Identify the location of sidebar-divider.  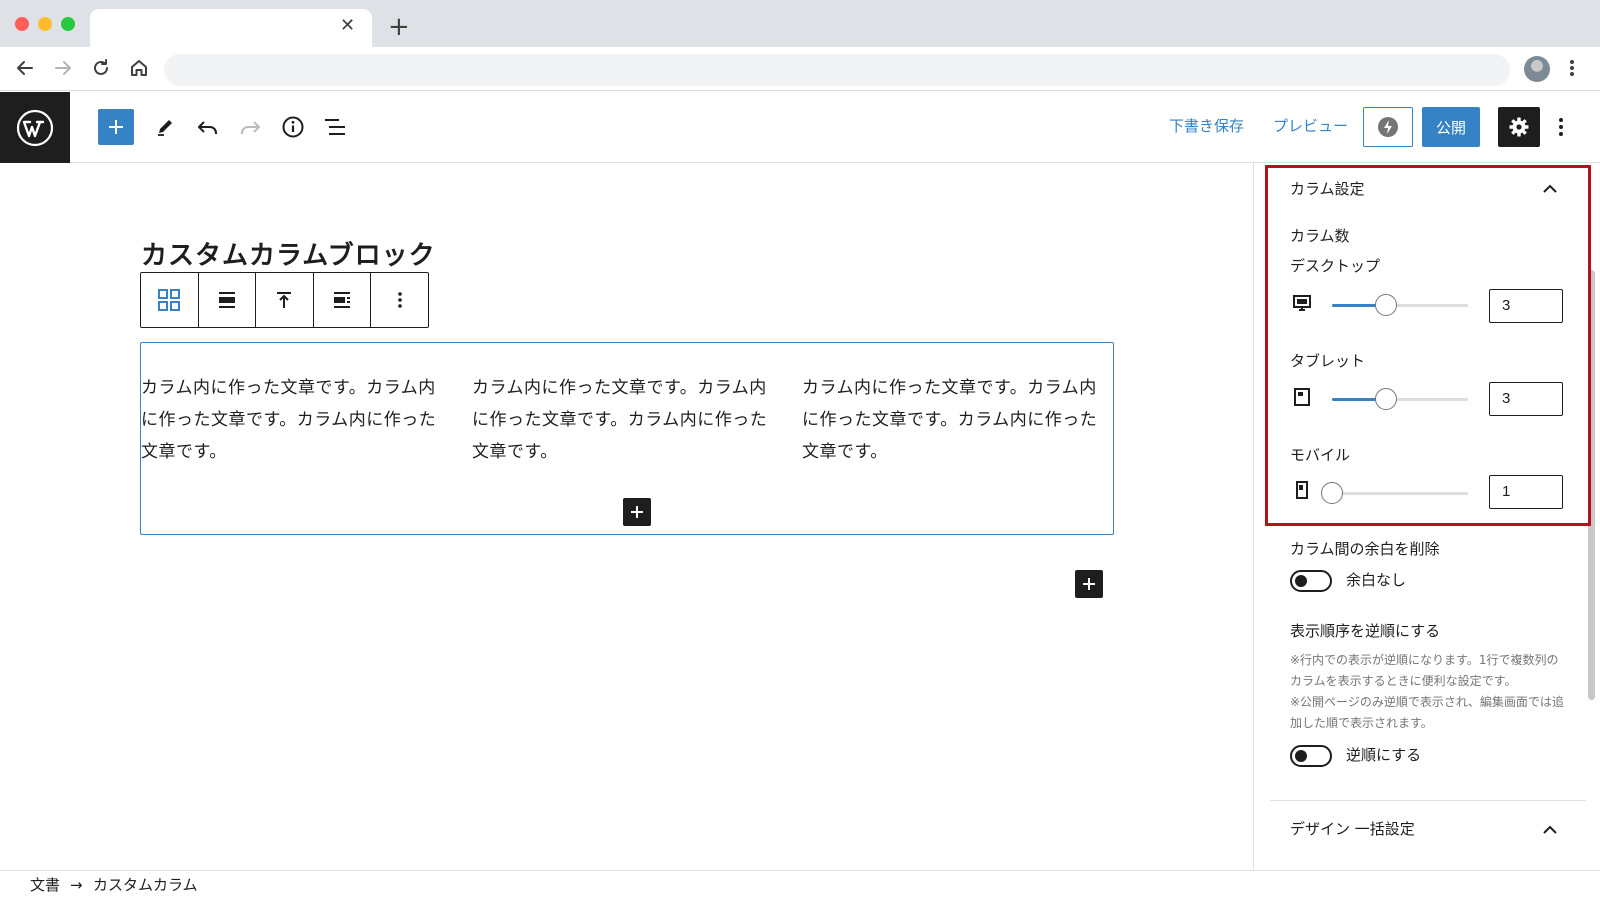
(1428, 800).